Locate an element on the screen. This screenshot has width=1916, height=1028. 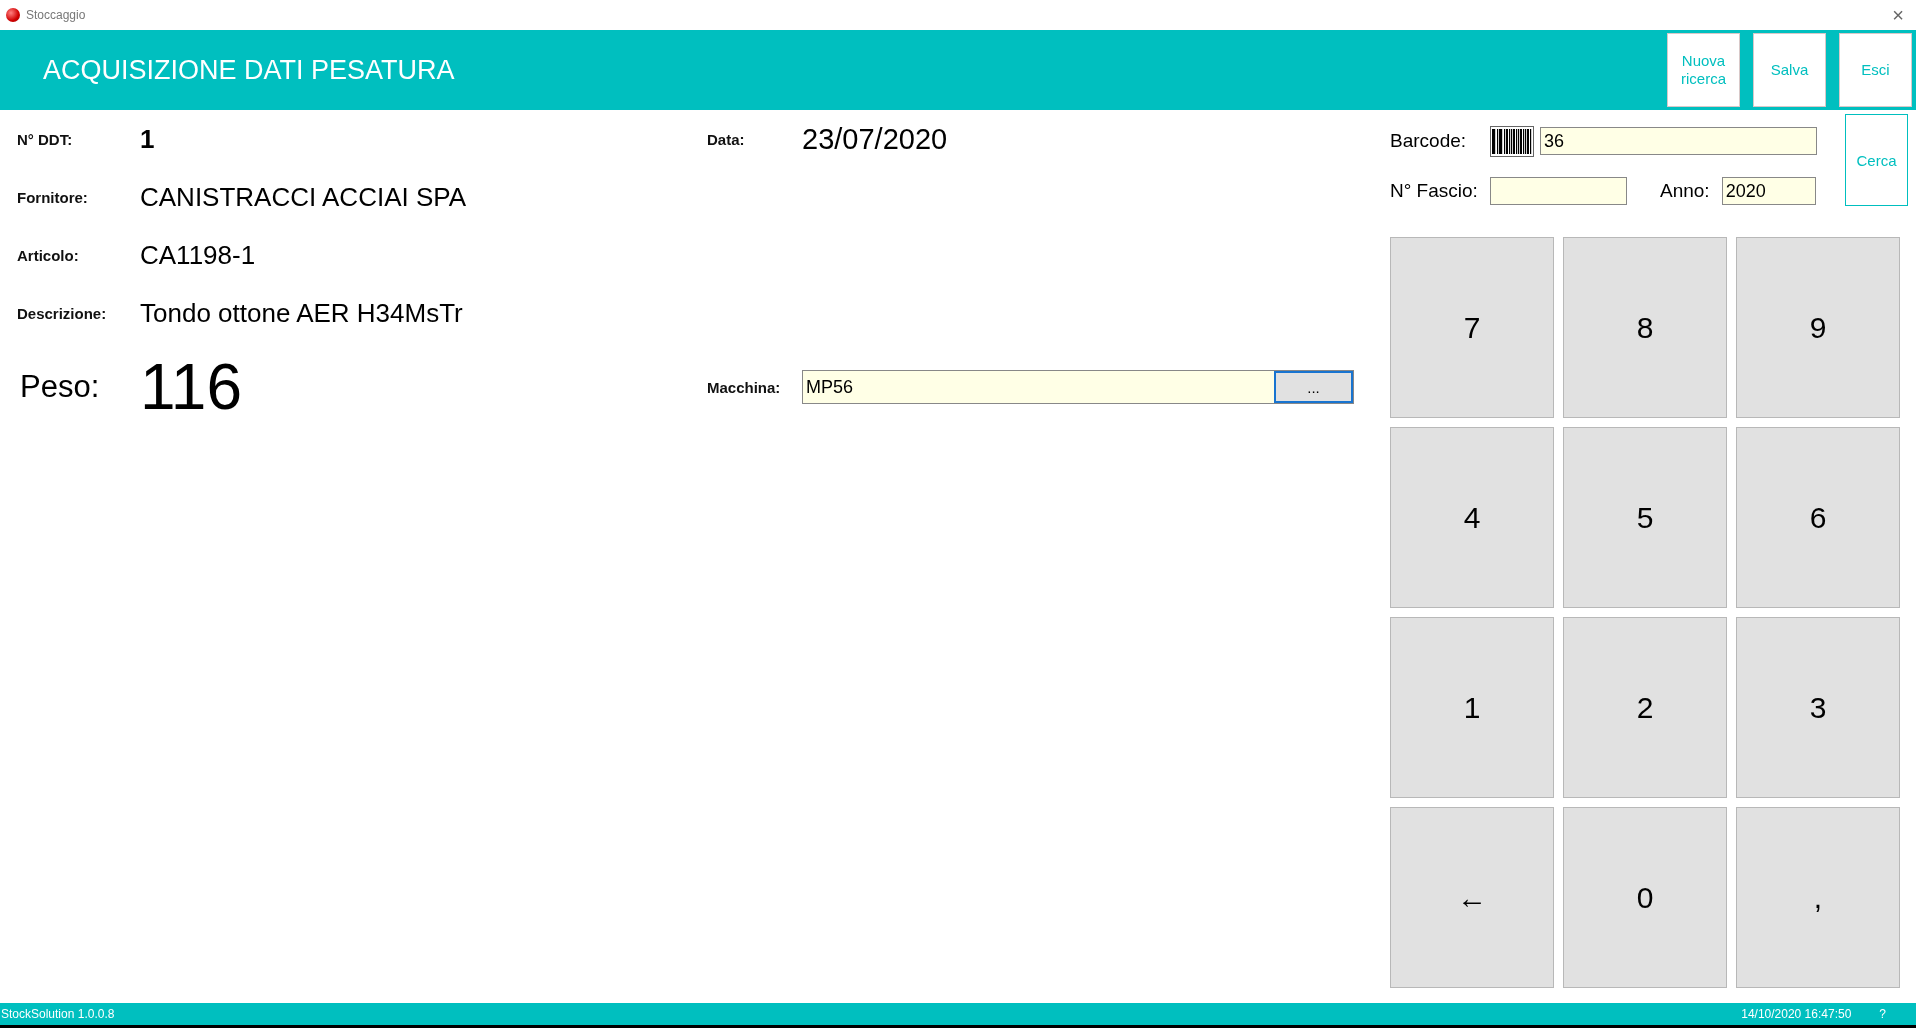
bundle-field is located at coordinates (1558, 191).